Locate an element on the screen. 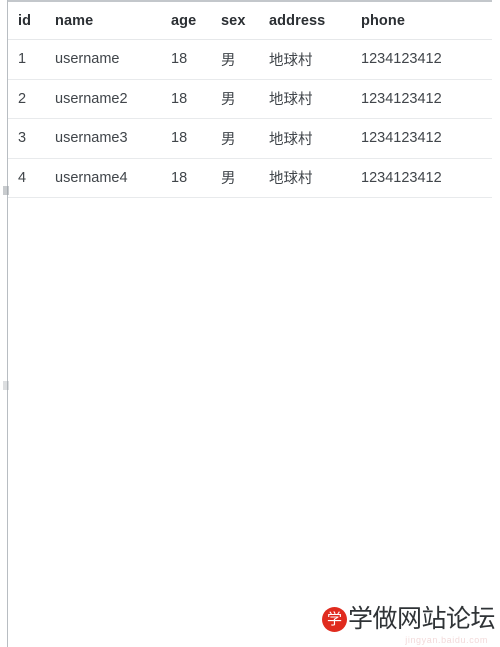 The height and width of the screenshot is (647, 500). column-header-age: age is located at coordinates (186, 20).